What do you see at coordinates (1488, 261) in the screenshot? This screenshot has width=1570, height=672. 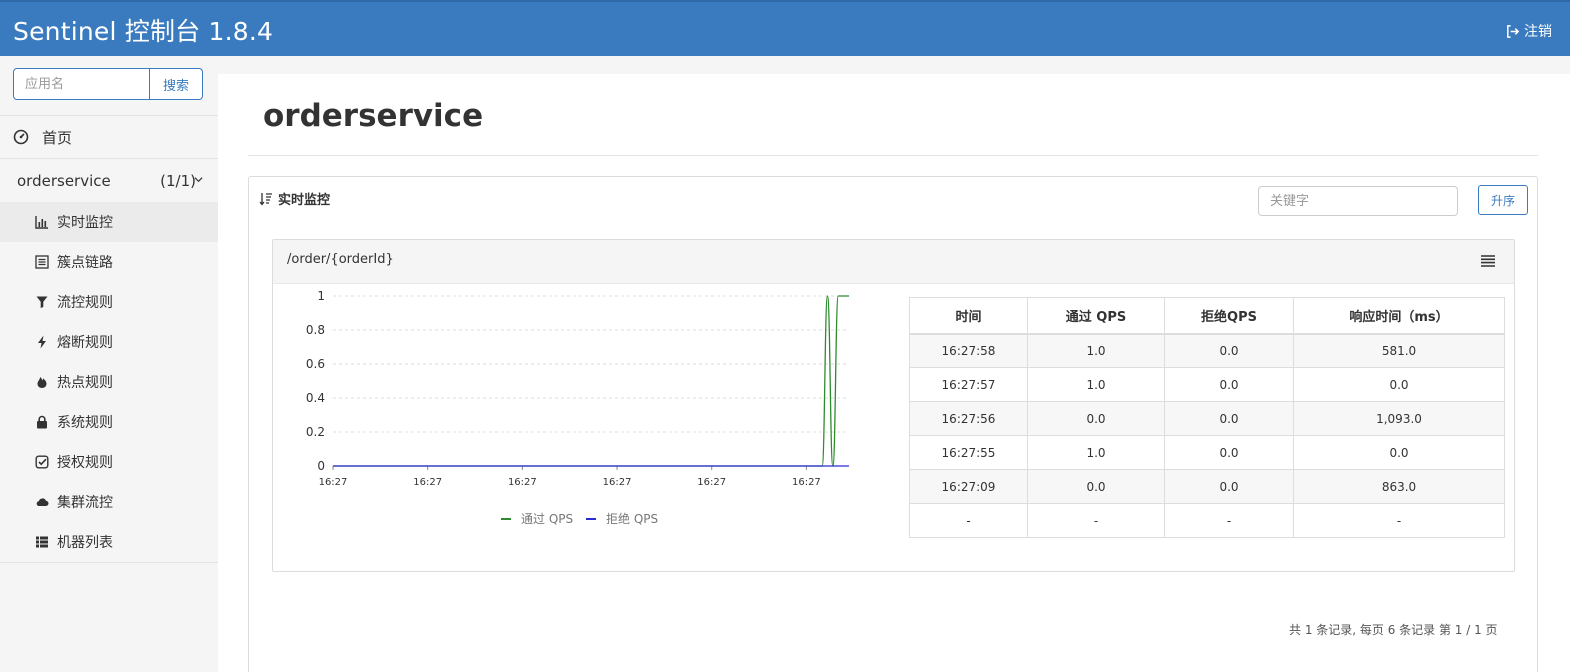 I see `hamburger-menu-icon` at bounding box center [1488, 261].